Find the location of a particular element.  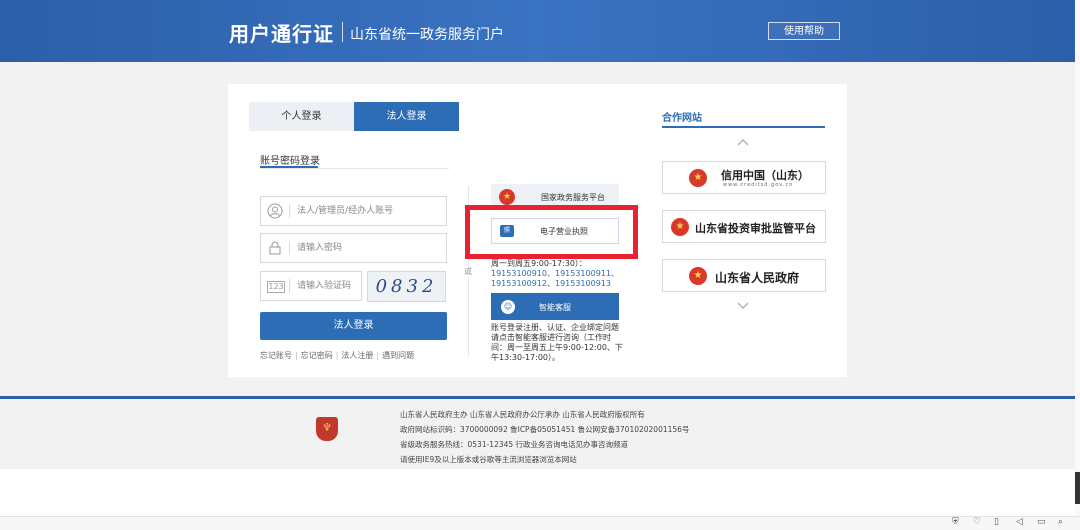

partner-url: www.creditsd.gov.cn is located at coordinates (758, 185).